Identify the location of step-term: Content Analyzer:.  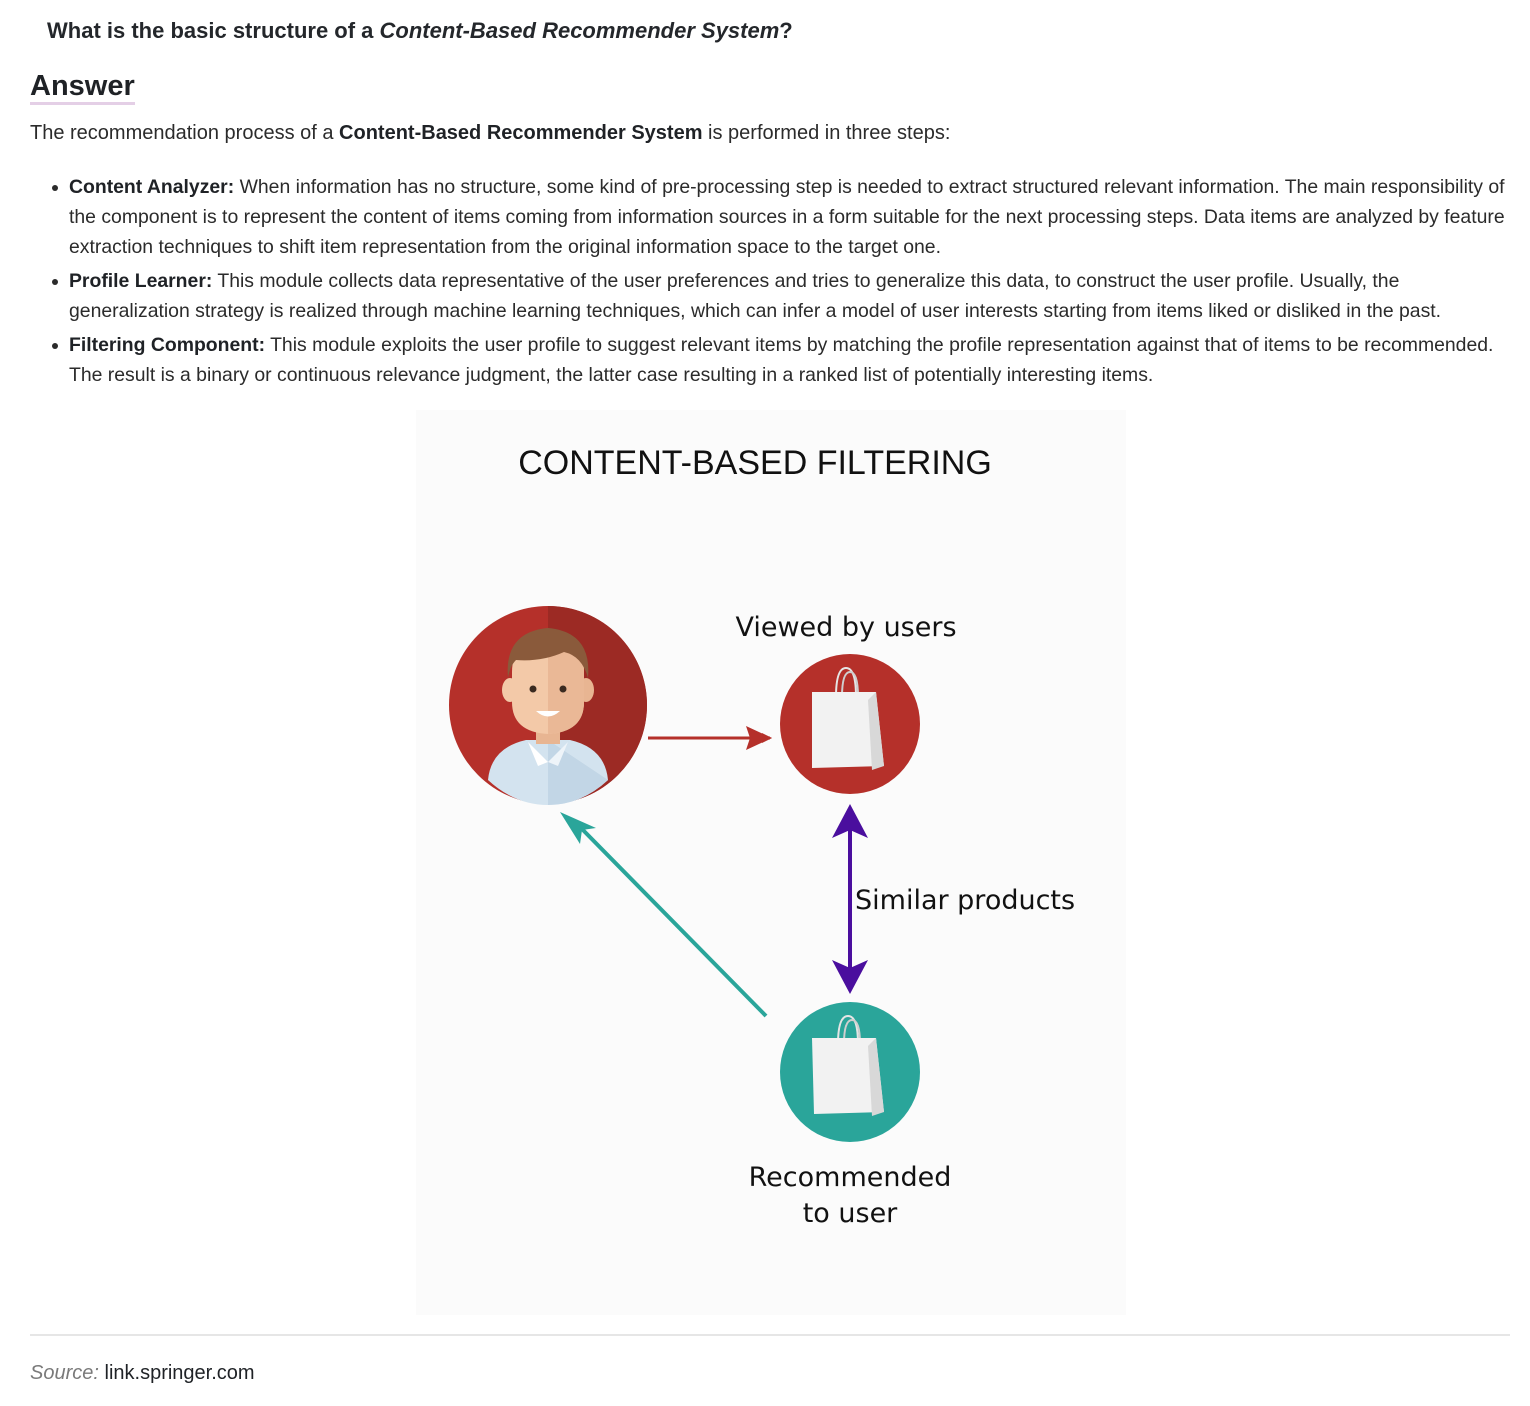
(152, 187).